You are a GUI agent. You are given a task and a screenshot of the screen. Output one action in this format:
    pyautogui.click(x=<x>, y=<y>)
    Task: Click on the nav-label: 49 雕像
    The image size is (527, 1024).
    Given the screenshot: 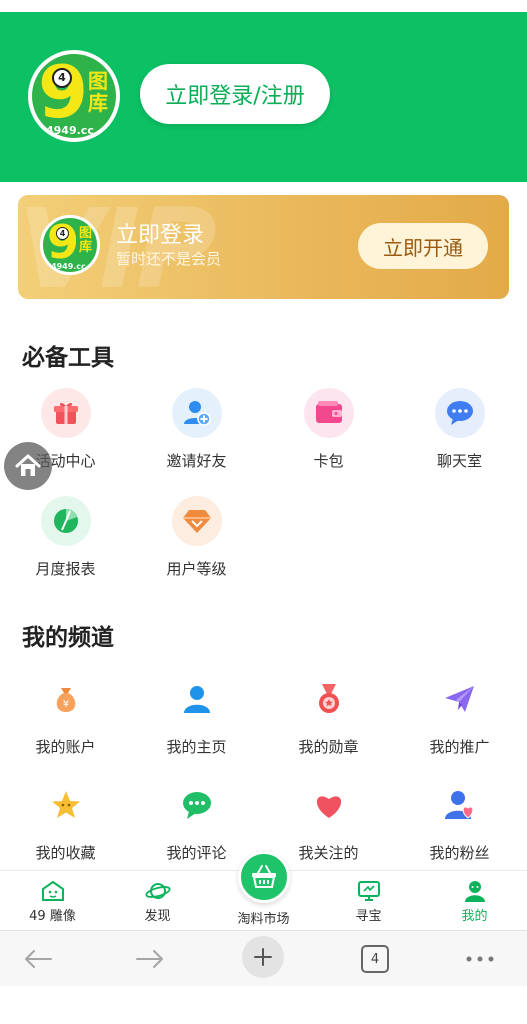 What is the action you would take?
    pyautogui.click(x=52, y=916)
    